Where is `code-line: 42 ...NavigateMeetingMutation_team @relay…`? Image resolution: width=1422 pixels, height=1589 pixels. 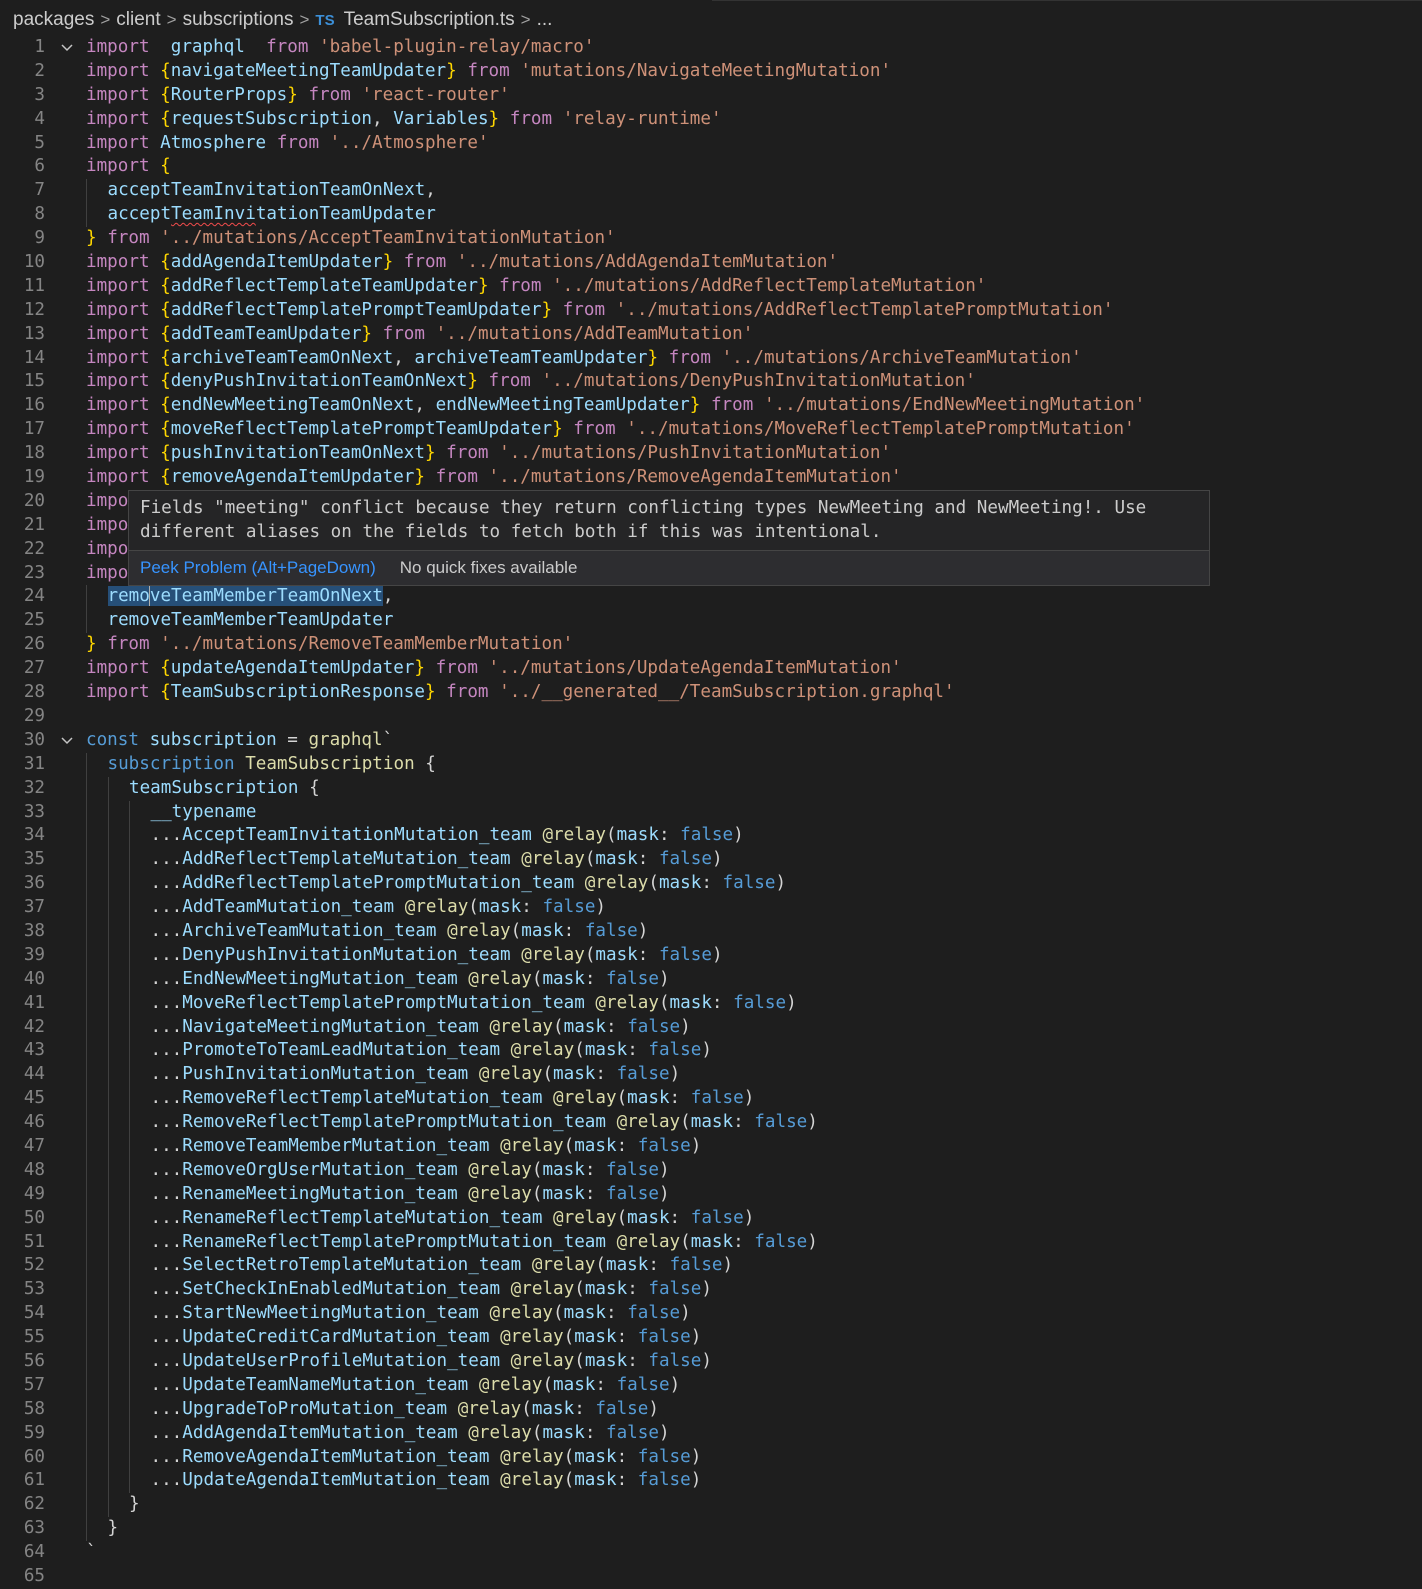 code-line: 42 ...NavigateMeetingMutation_team @relay… is located at coordinates (711, 1027).